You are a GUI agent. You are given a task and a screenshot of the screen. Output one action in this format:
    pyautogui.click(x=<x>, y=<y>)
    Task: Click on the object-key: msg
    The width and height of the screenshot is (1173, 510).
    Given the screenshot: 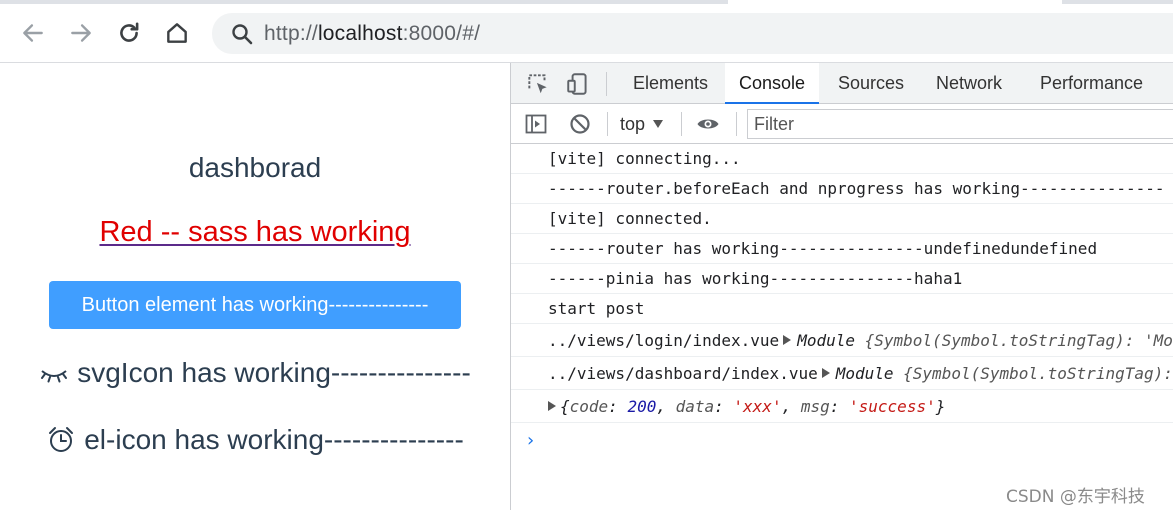 What is the action you would take?
    pyautogui.click(x=815, y=406)
    